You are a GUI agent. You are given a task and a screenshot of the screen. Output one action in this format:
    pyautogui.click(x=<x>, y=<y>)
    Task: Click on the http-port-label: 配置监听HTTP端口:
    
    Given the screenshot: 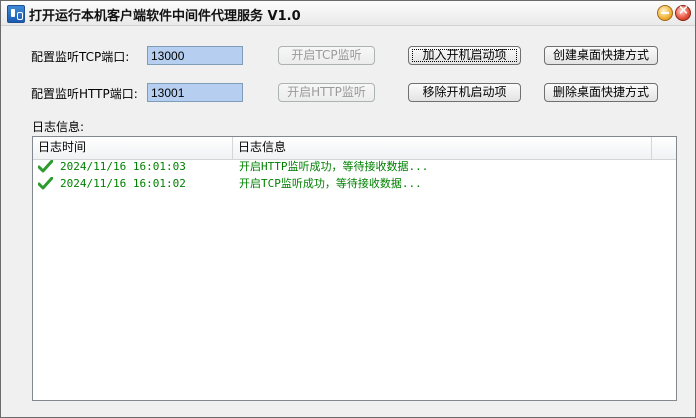 What is the action you would take?
    pyautogui.click(x=84, y=94)
    